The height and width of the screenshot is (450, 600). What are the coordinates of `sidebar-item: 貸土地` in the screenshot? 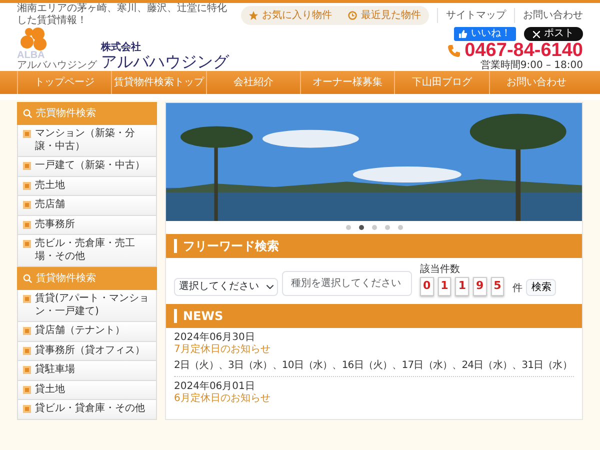 It's located at (87, 390).